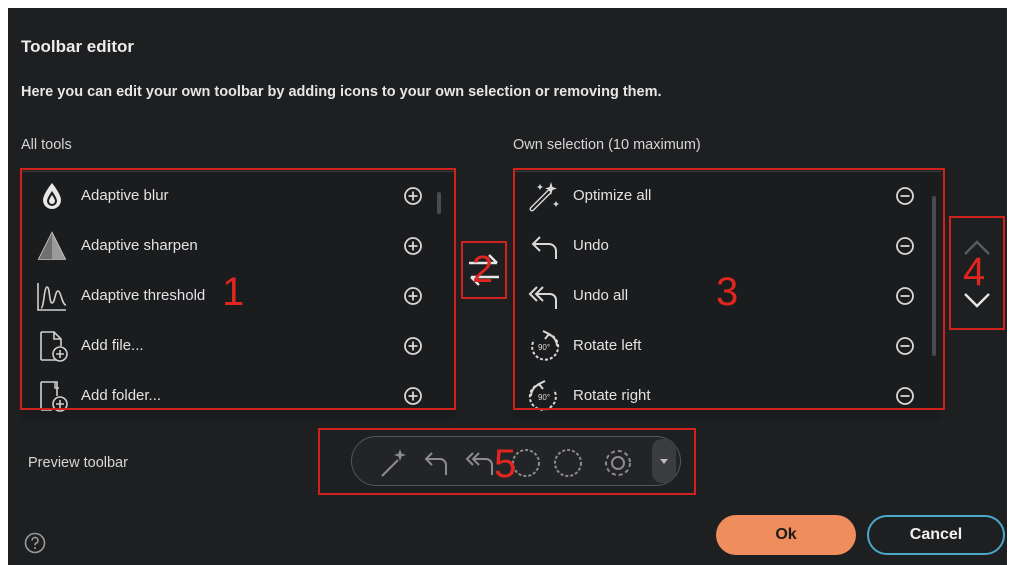  I want to click on preview-toolbar-label: Preview toolbar, so click(78, 463).